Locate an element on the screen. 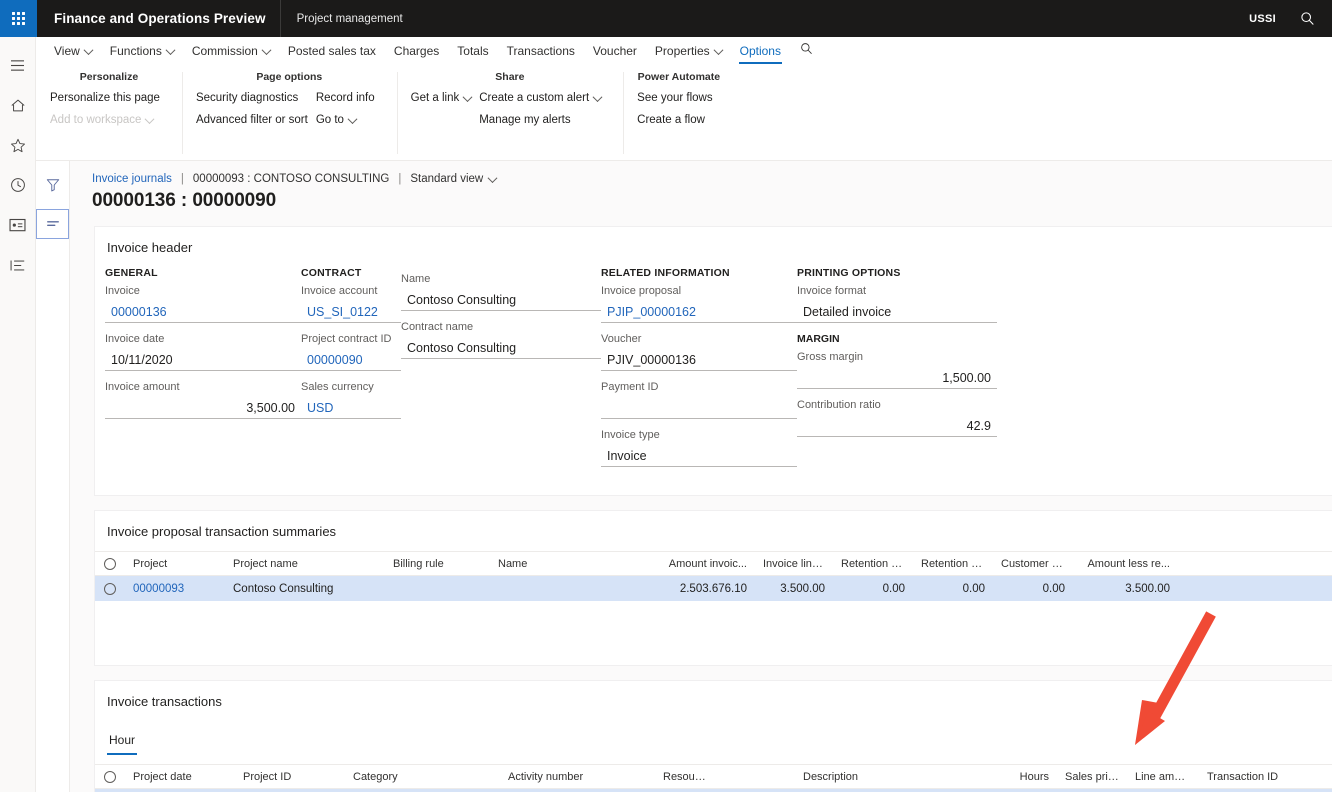 This screenshot has height=792, width=1332. column-header: Project ID is located at coordinates (290, 777).